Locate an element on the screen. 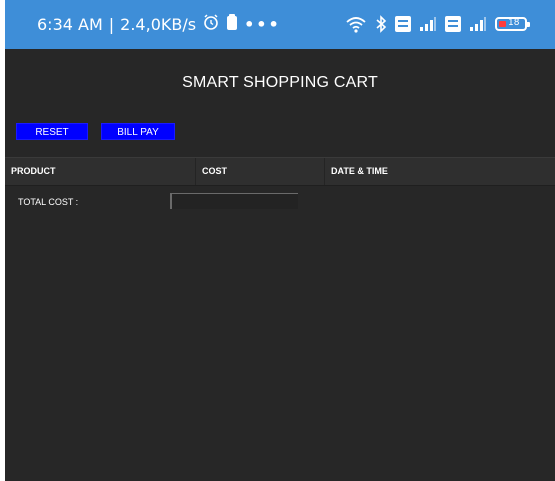 Image resolution: width=555 pixels, height=481 pixels. column-header-date-time: DATE & TIME is located at coordinates (359, 171).